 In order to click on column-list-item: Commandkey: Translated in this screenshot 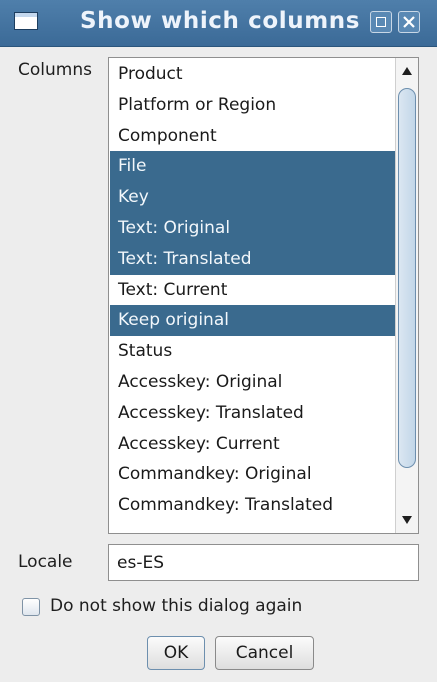, I will do `click(252, 505)`.